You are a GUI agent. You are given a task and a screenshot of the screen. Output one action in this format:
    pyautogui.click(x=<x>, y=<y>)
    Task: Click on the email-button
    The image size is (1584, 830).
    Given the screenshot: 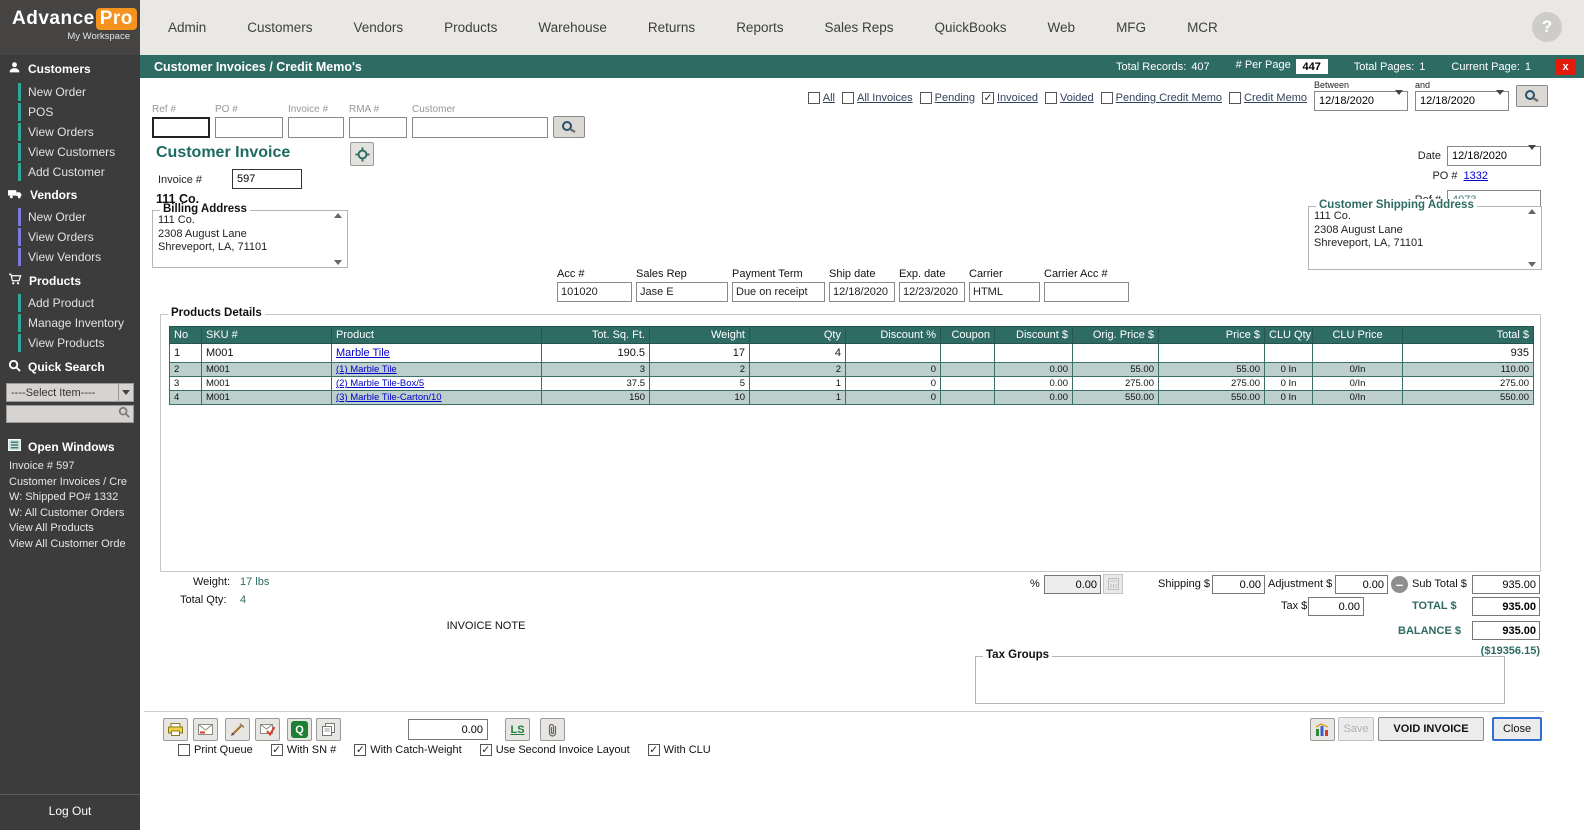 What is the action you would take?
    pyautogui.click(x=205, y=729)
    